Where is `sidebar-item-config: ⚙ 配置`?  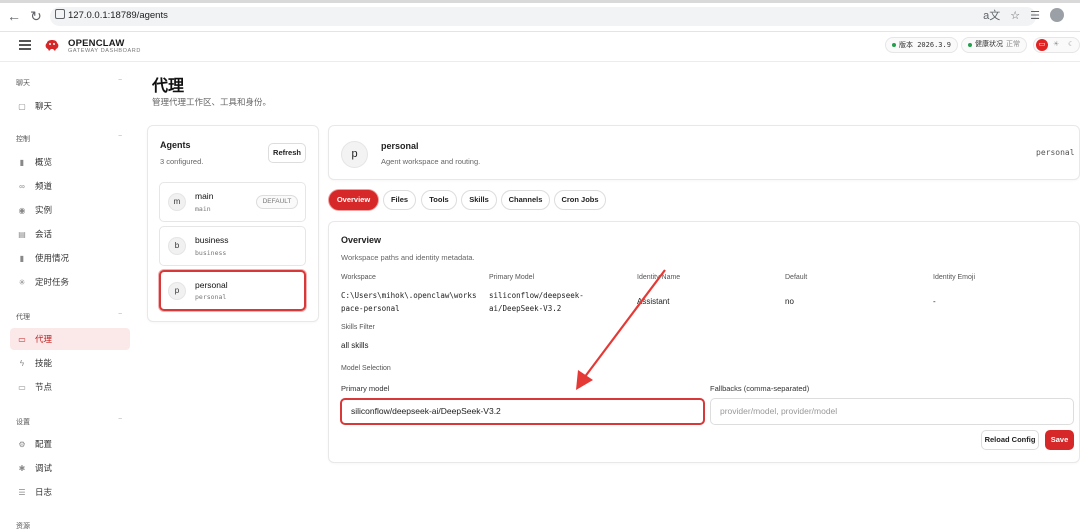 sidebar-item-config: ⚙ 配置 is located at coordinates (70, 444).